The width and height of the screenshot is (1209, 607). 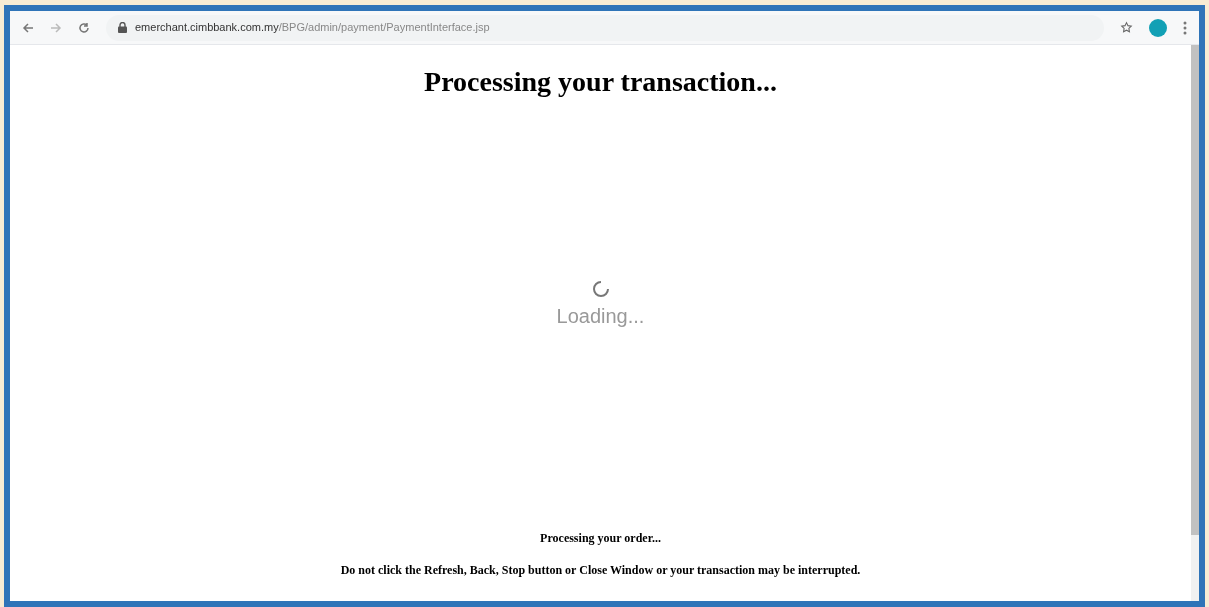 What do you see at coordinates (1158, 27) in the screenshot?
I see `profile-avatar` at bounding box center [1158, 27].